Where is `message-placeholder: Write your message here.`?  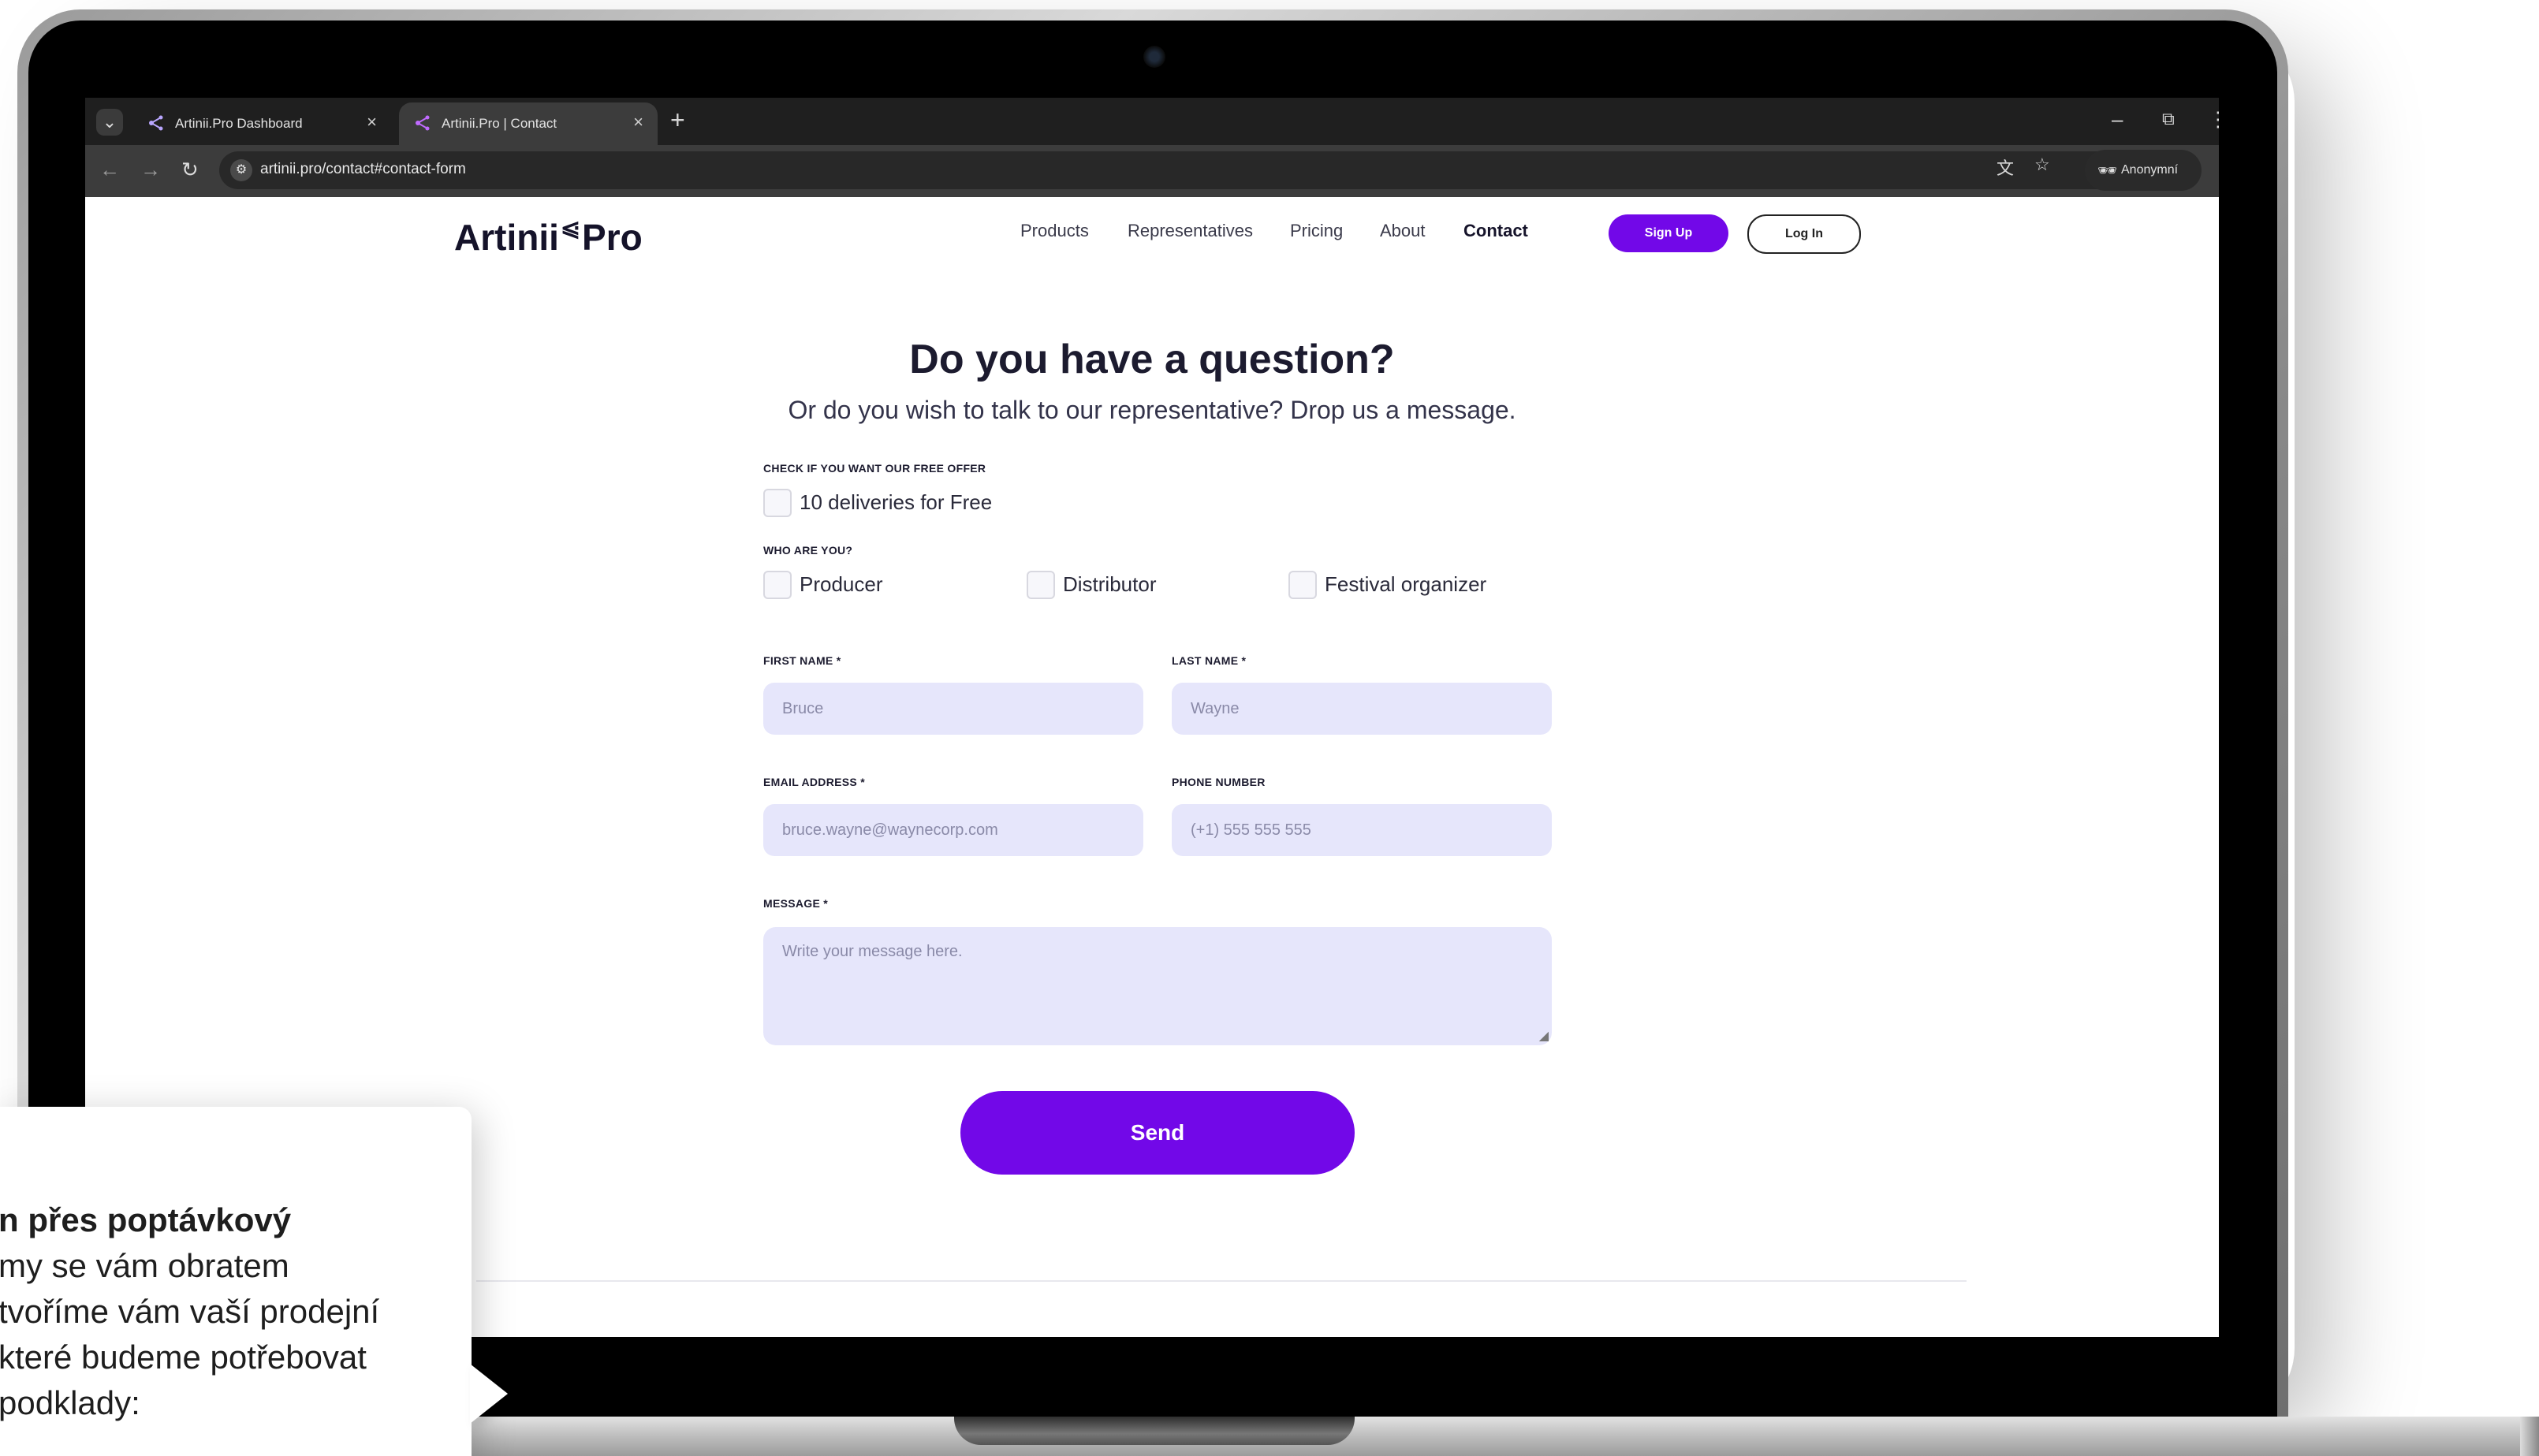
message-placeholder: Write your message here. is located at coordinates (872, 951).